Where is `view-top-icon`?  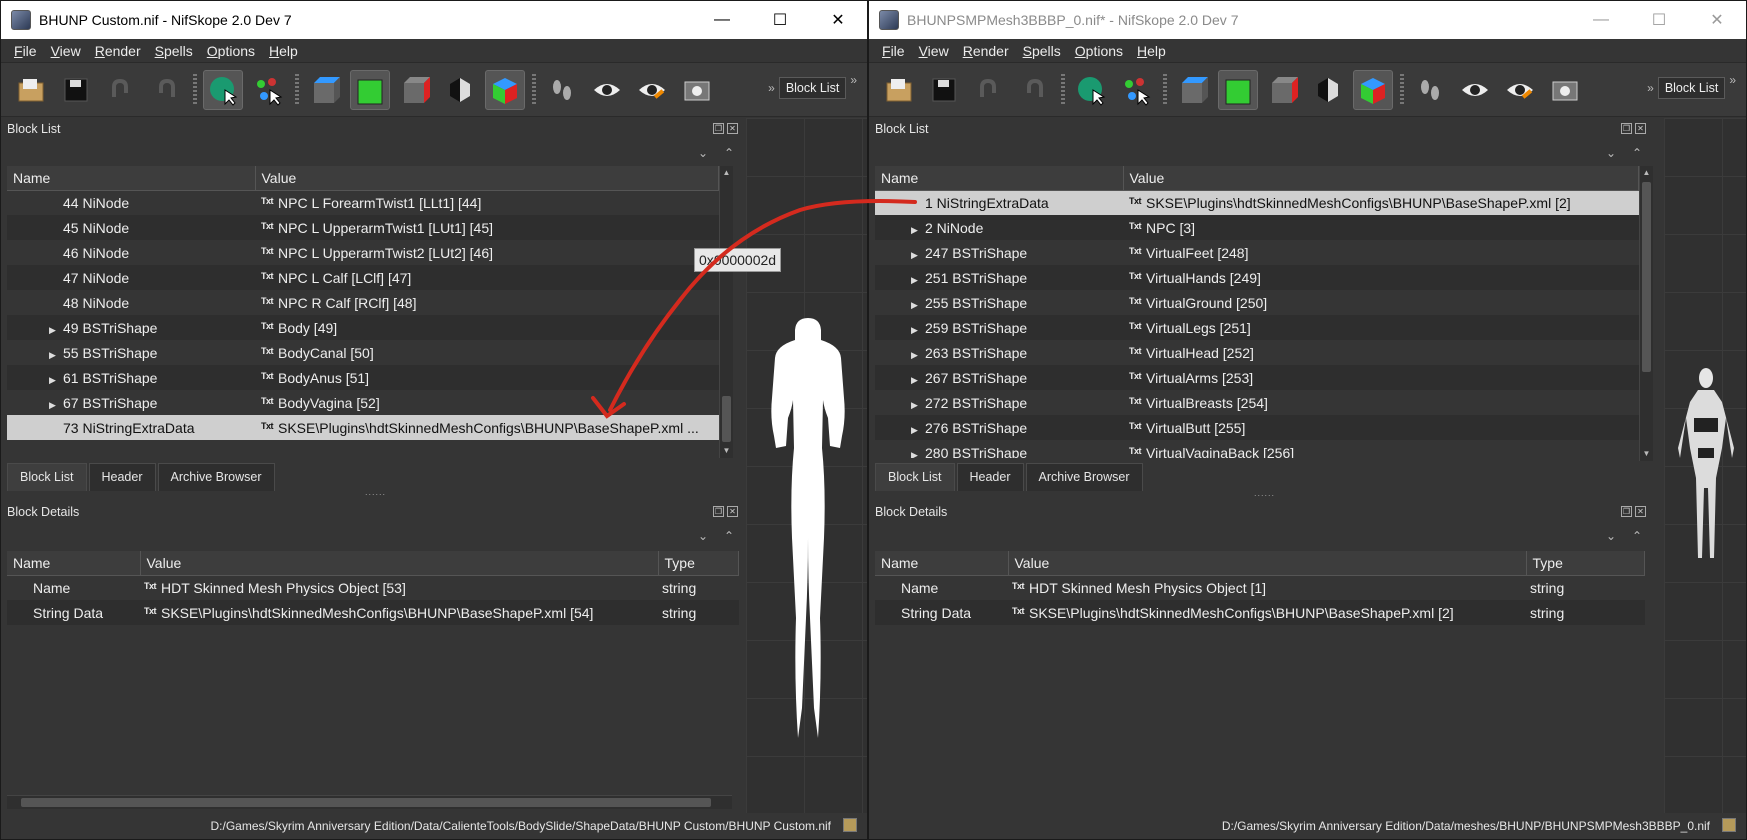
view-top-icon is located at coordinates (1193, 90).